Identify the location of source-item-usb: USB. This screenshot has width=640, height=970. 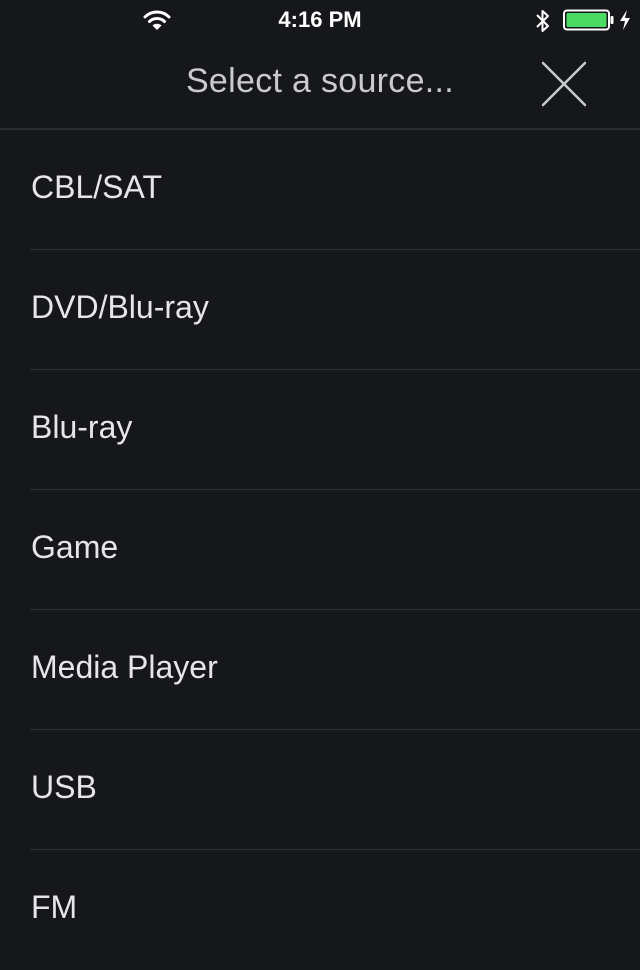
(320, 790).